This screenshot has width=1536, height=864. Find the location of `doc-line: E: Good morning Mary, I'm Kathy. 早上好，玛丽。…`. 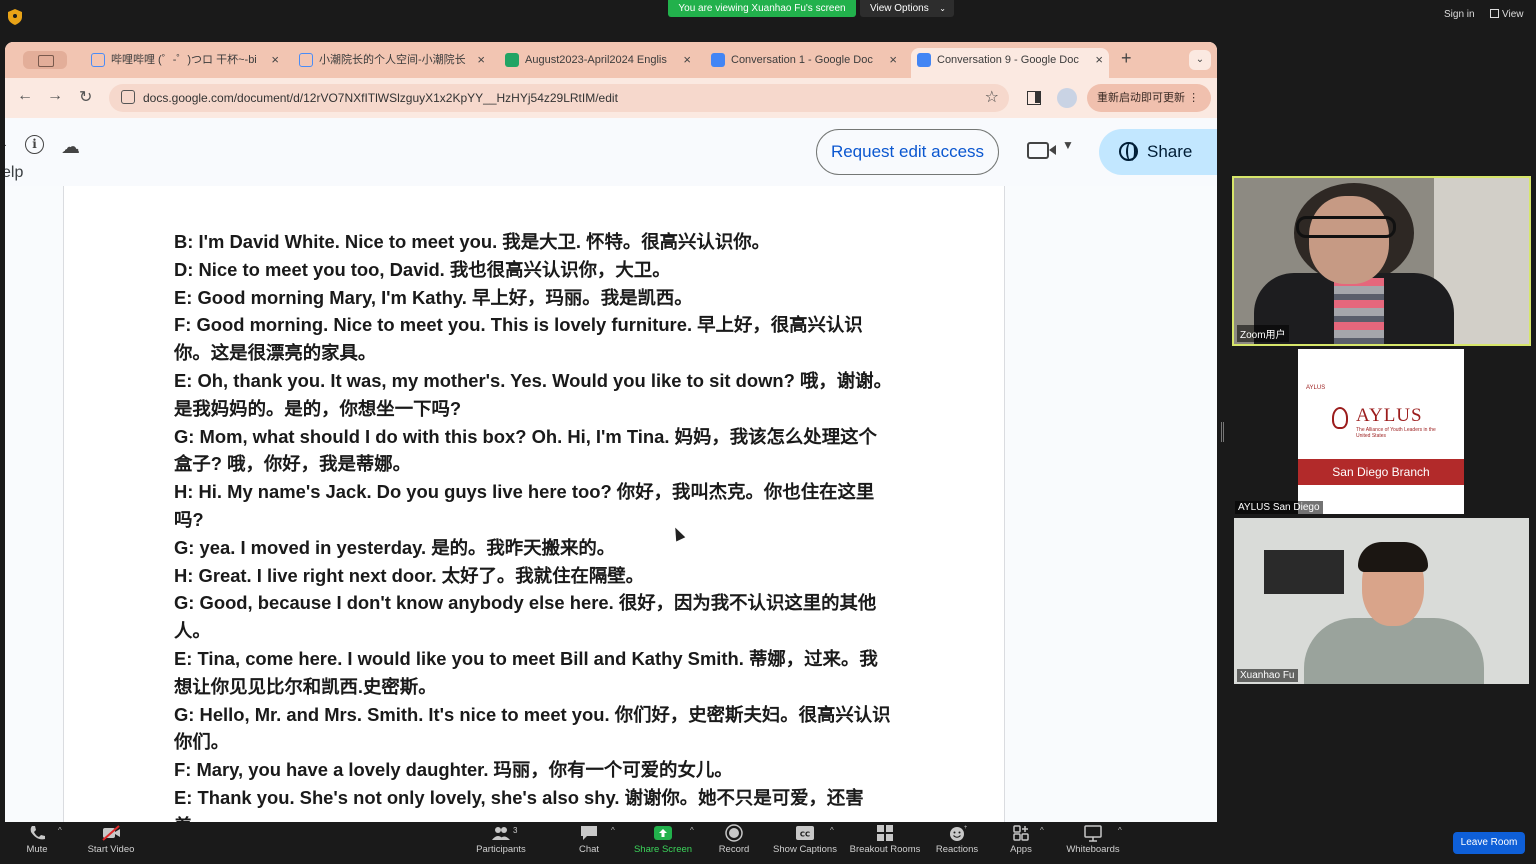

doc-line: E: Good morning Mary, I'm Kathy. 早上好，玛丽。… is located at coordinates (433, 297).